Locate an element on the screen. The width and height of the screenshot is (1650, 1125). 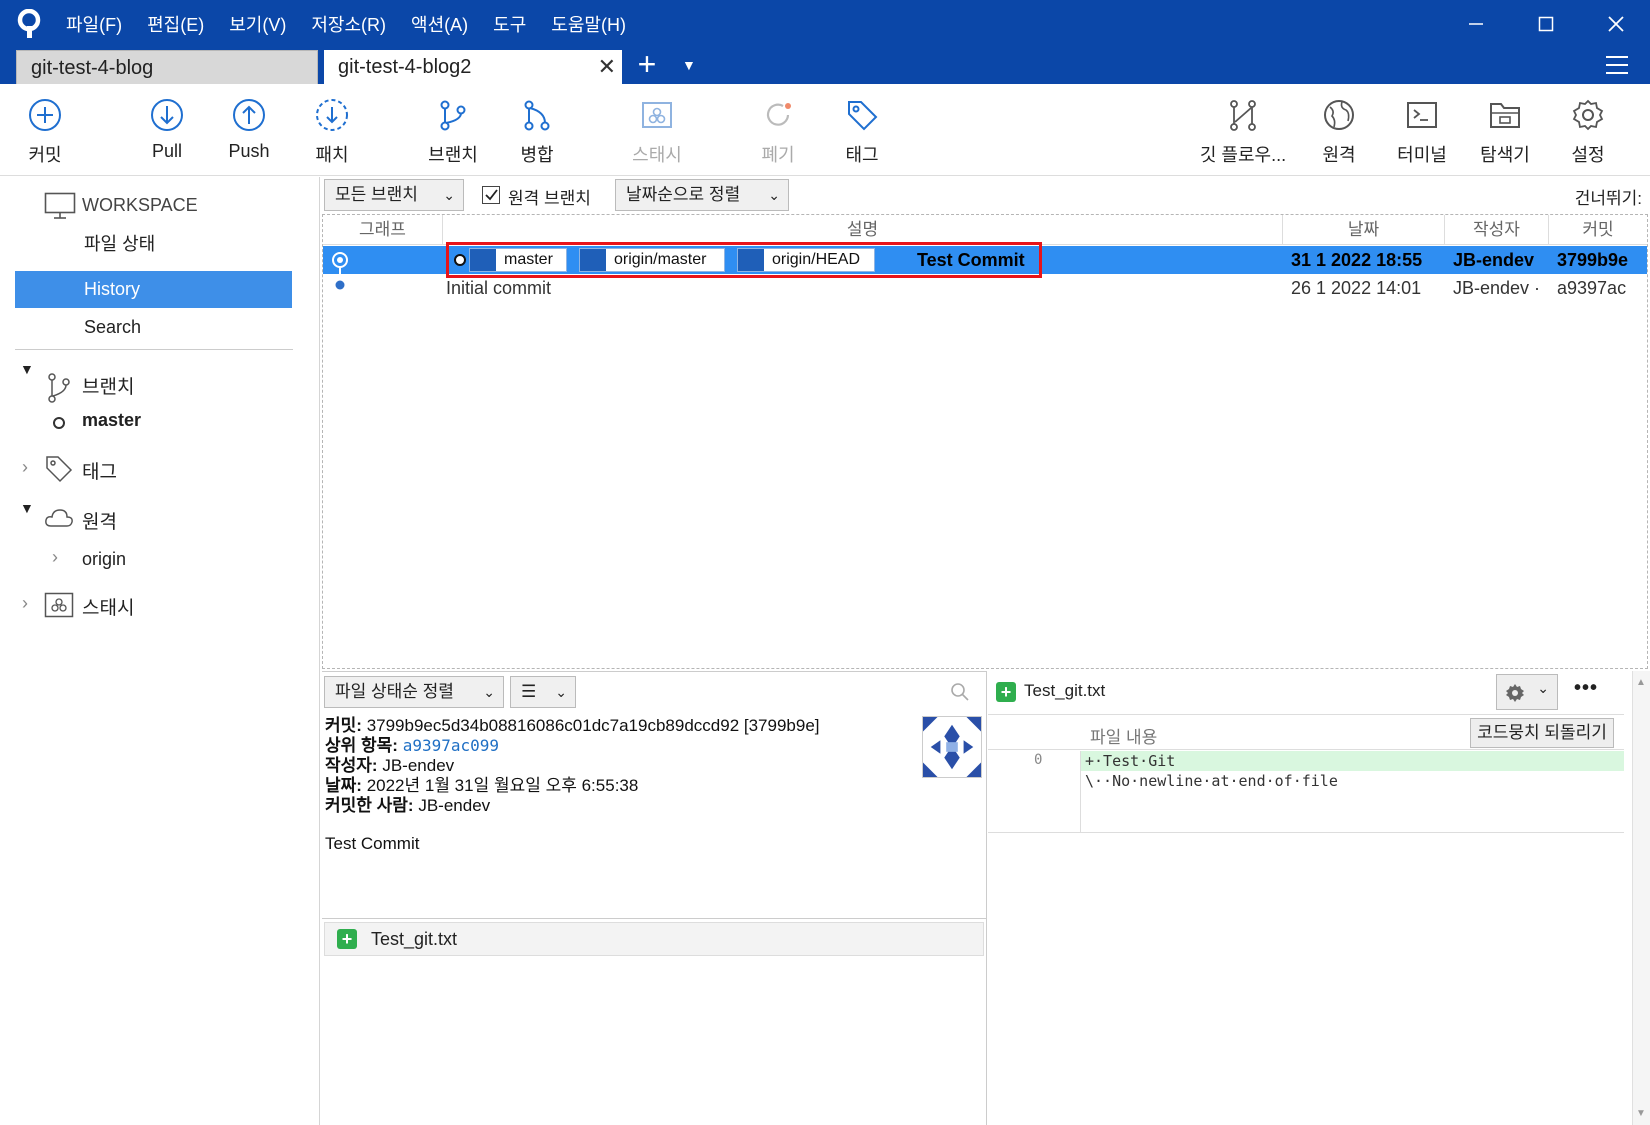
pull-button: Pull is located at coordinates (167, 130).